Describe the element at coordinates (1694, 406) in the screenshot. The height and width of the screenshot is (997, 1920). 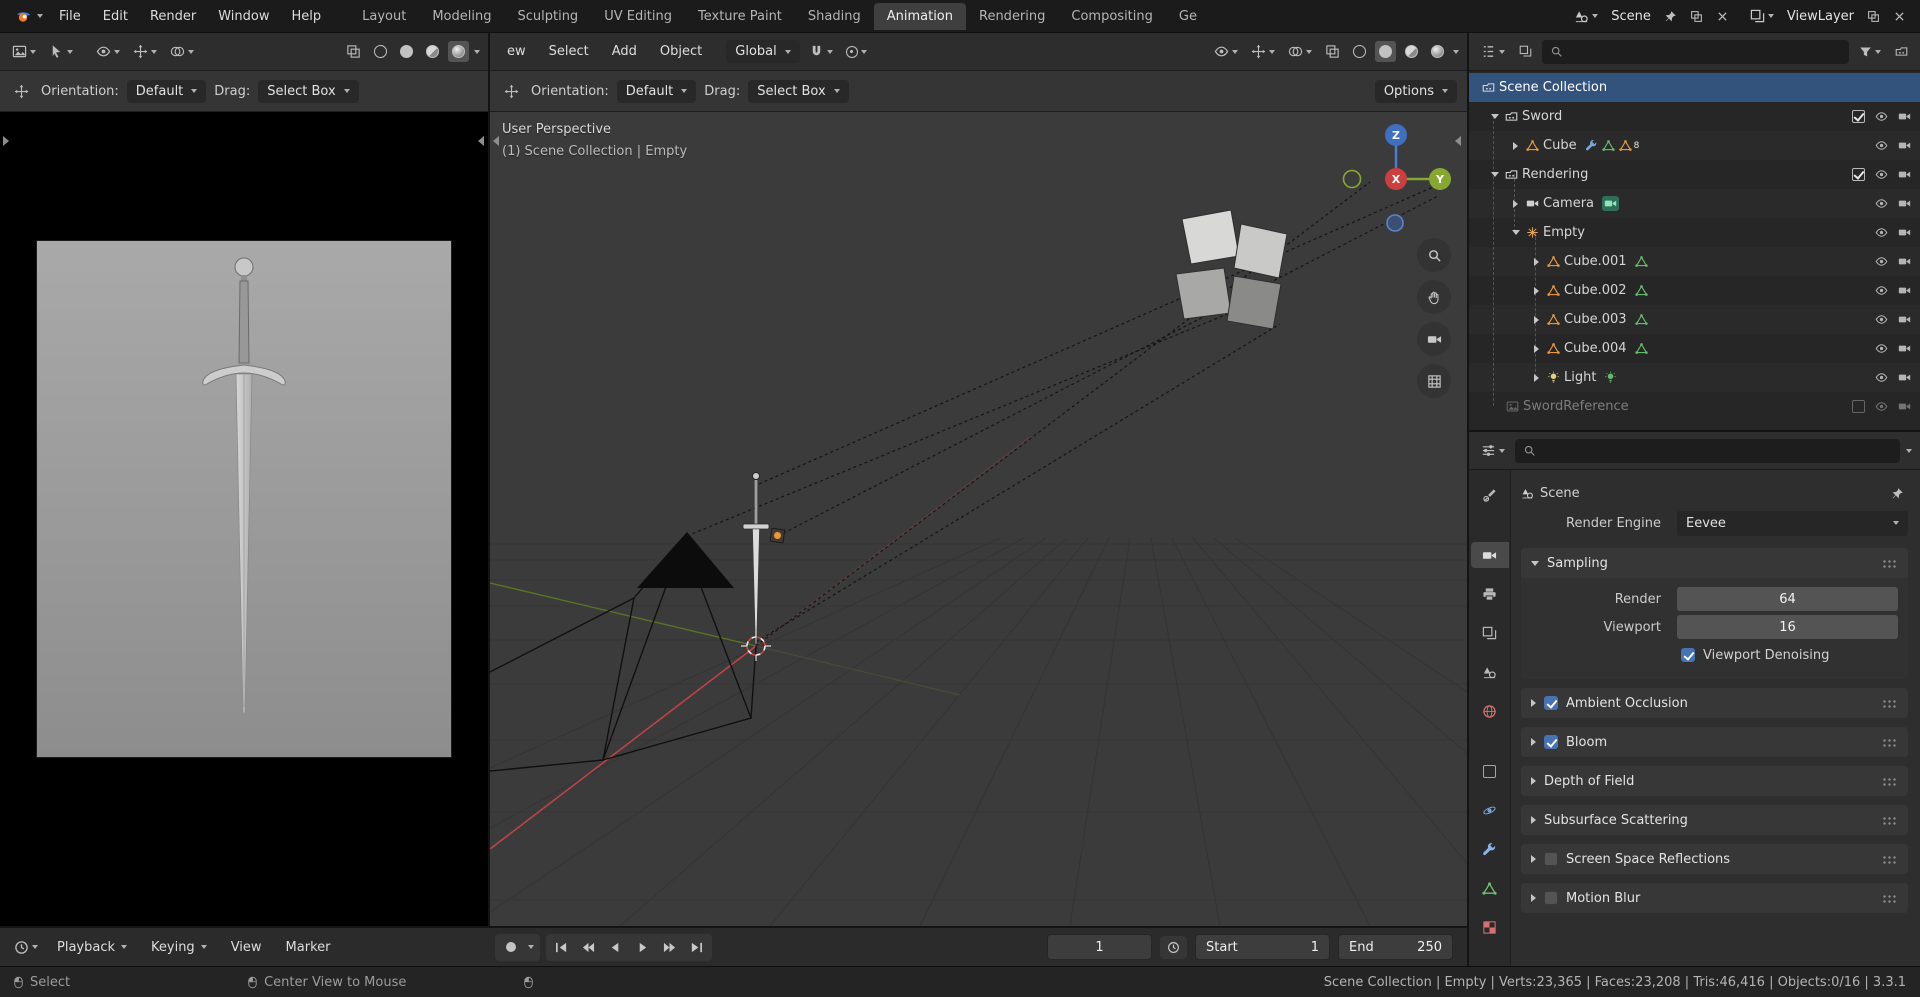
I see `outliner-row-swordreference: SwordReference` at that location.